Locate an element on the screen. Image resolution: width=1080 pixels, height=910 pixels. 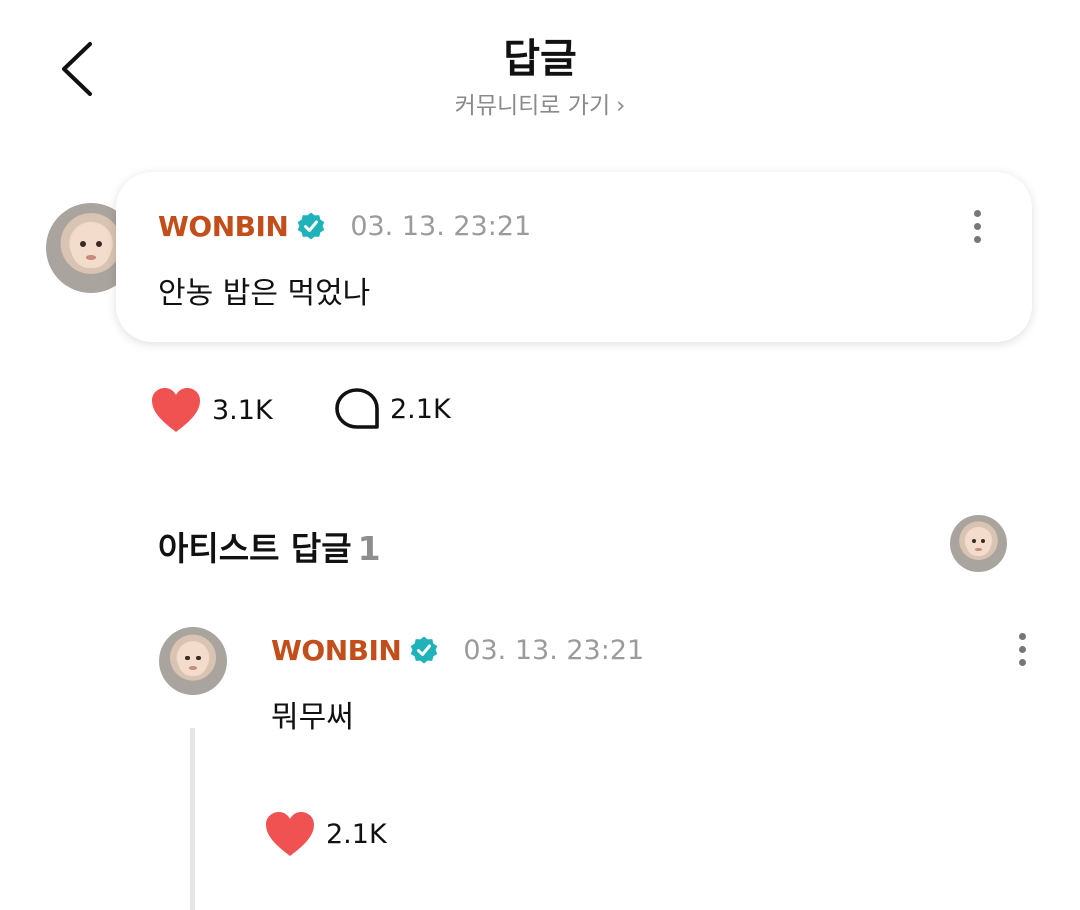
artist-replies-count: 1 is located at coordinates (369, 548).